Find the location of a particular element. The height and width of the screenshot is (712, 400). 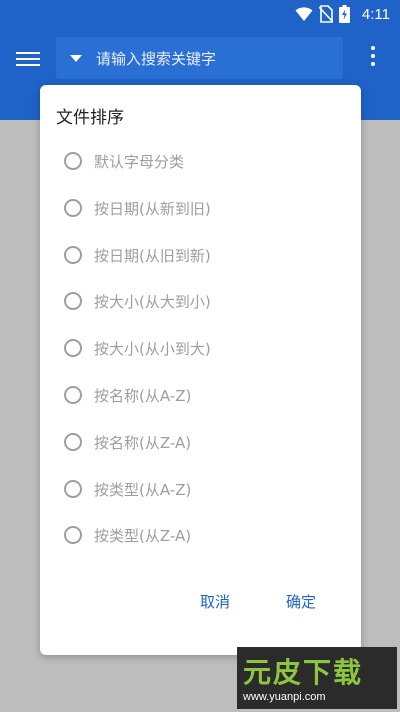

sort-option-size-large-small: 按大小(从大到小) is located at coordinates (204, 301).